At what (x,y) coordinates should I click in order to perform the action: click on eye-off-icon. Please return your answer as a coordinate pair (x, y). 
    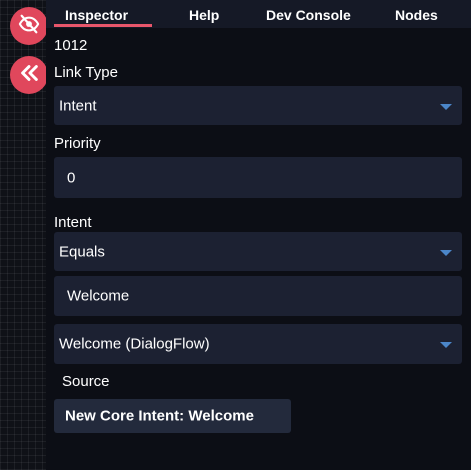
    Looking at the image, I should click on (29, 26).